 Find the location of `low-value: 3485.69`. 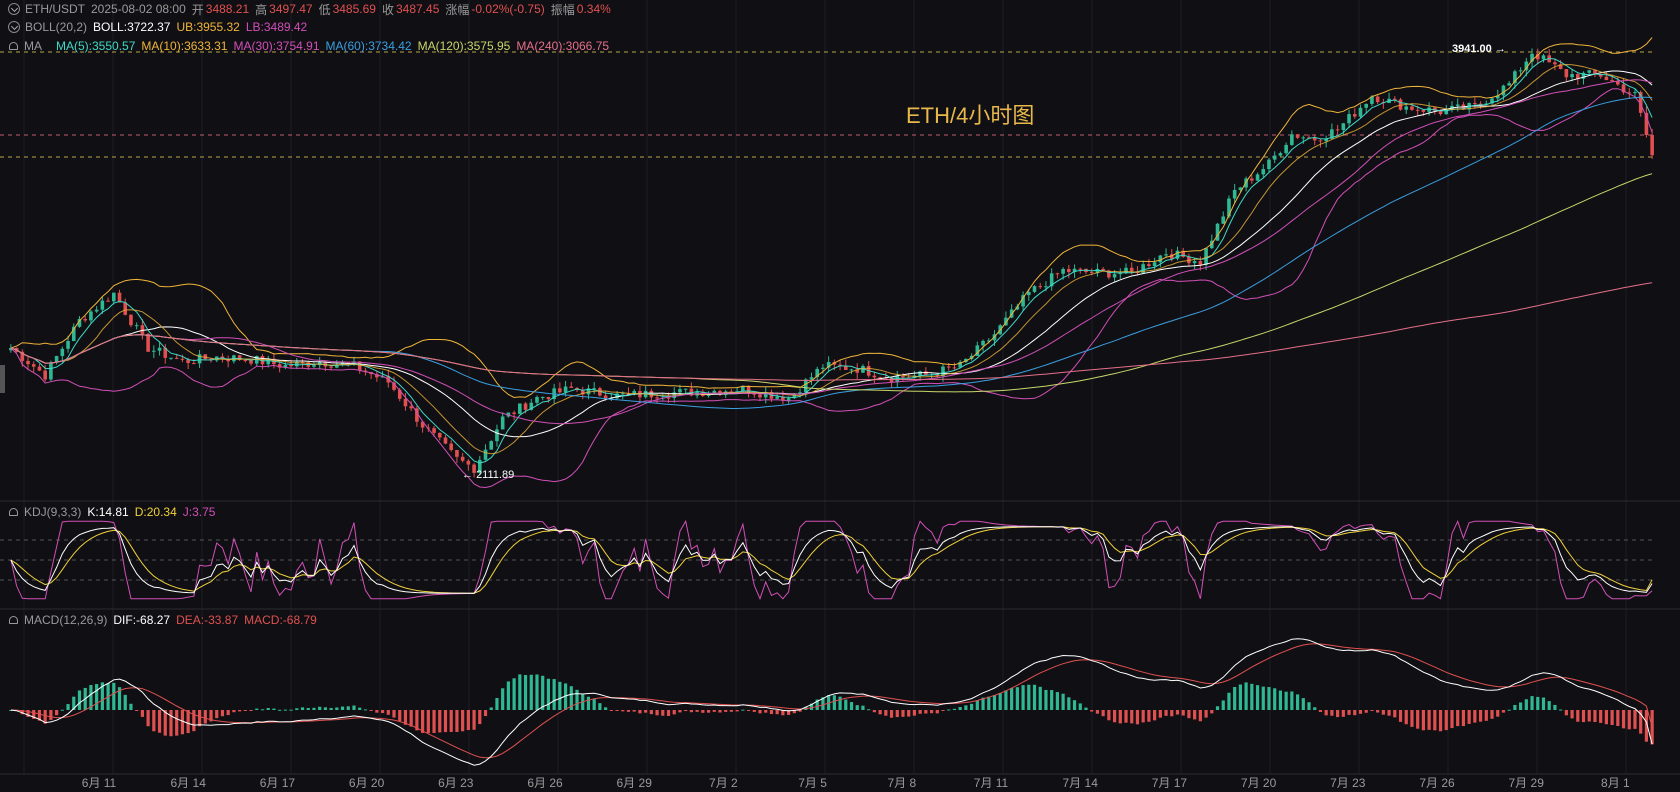

low-value: 3485.69 is located at coordinates (354, 9).